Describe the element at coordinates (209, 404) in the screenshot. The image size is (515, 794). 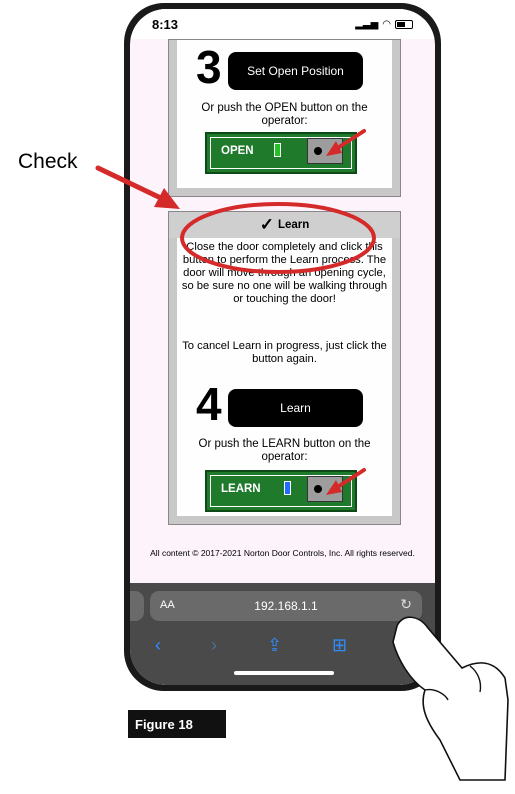
I see `step4-number: 4` at that location.